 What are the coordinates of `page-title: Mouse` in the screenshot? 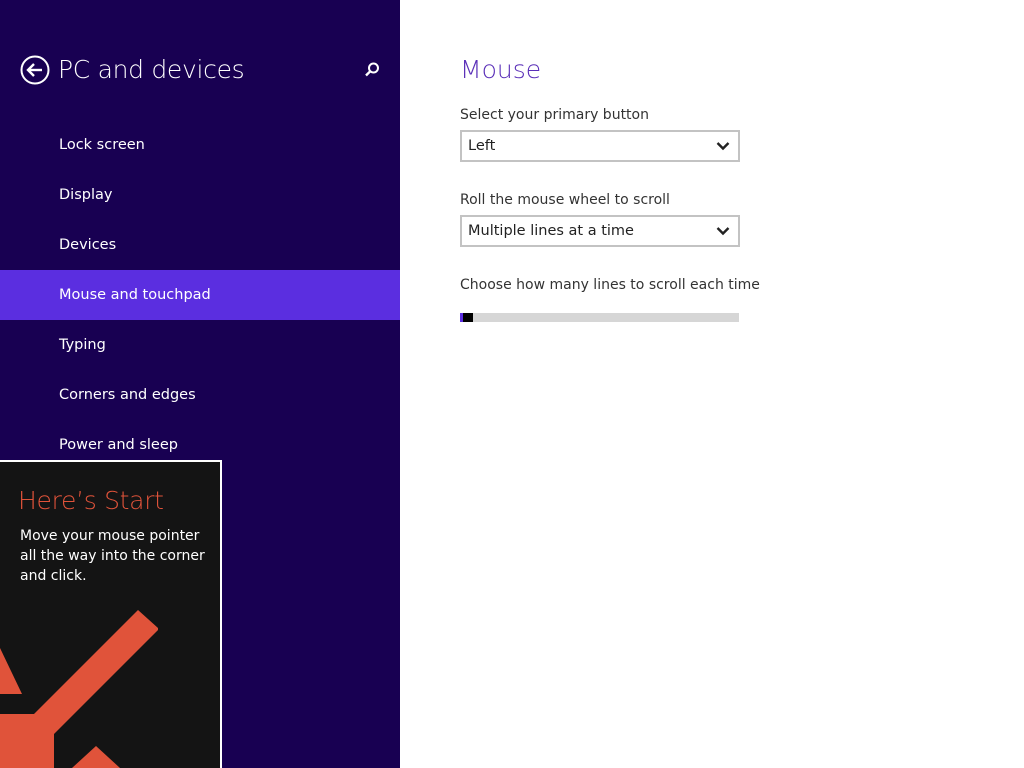 It's located at (501, 69).